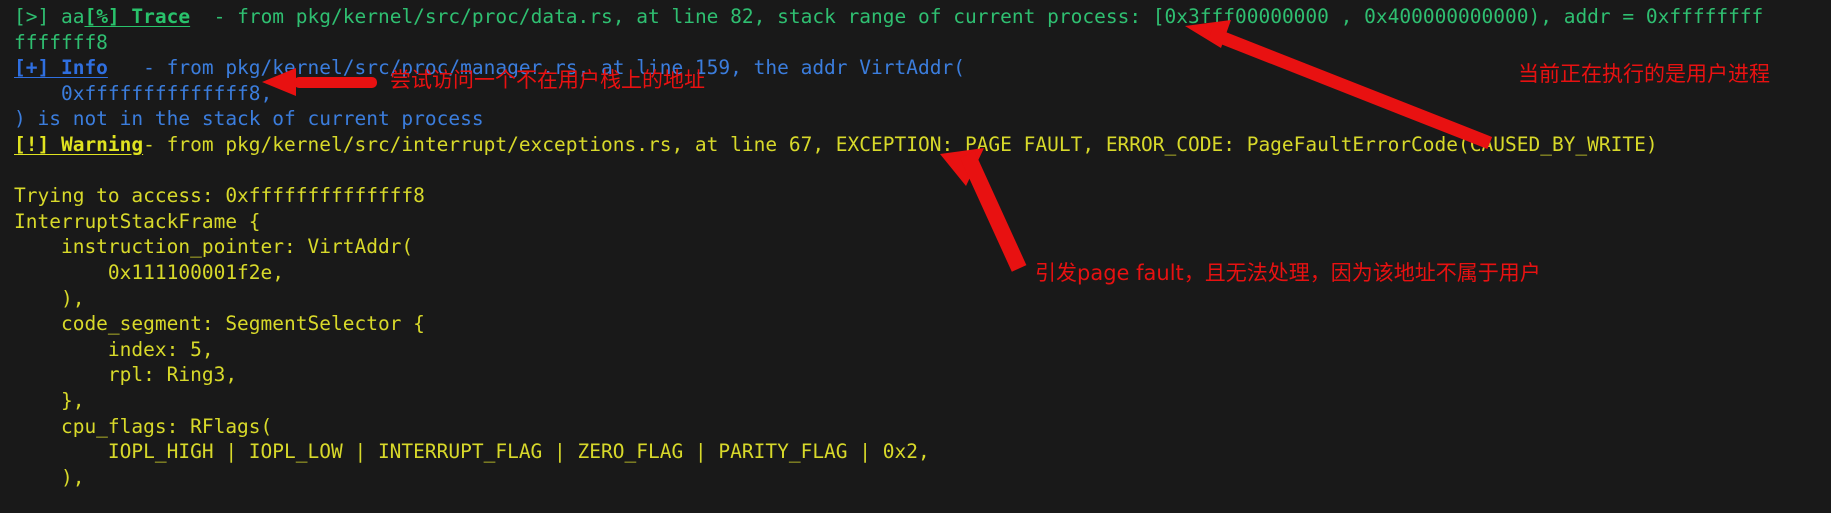 Image resolution: width=1831 pixels, height=513 pixels. I want to click on cs-line: code_segment: SegmentSelector {, so click(922, 324).